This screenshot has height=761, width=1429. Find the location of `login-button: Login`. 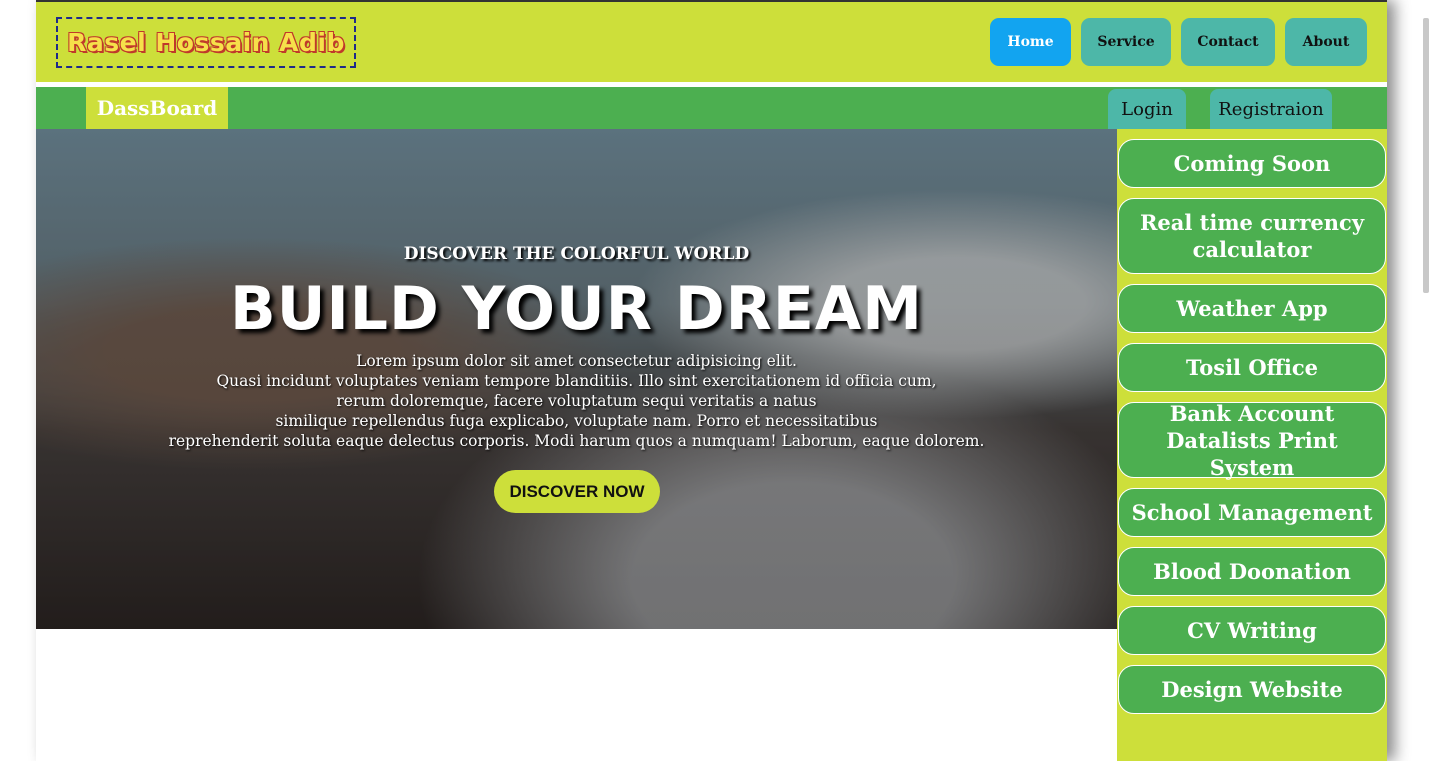

login-button: Login is located at coordinates (1147, 109).